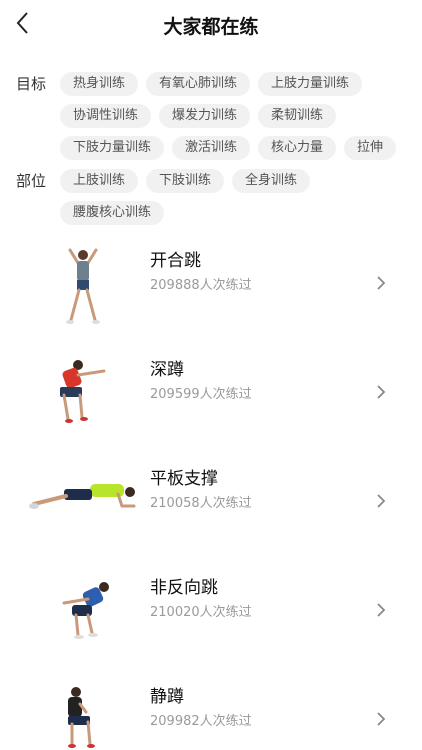 This screenshot has height=750, width=422. What do you see at coordinates (112, 148) in the screenshot?
I see `goal-tag: 下肢力量训练` at bounding box center [112, 148].